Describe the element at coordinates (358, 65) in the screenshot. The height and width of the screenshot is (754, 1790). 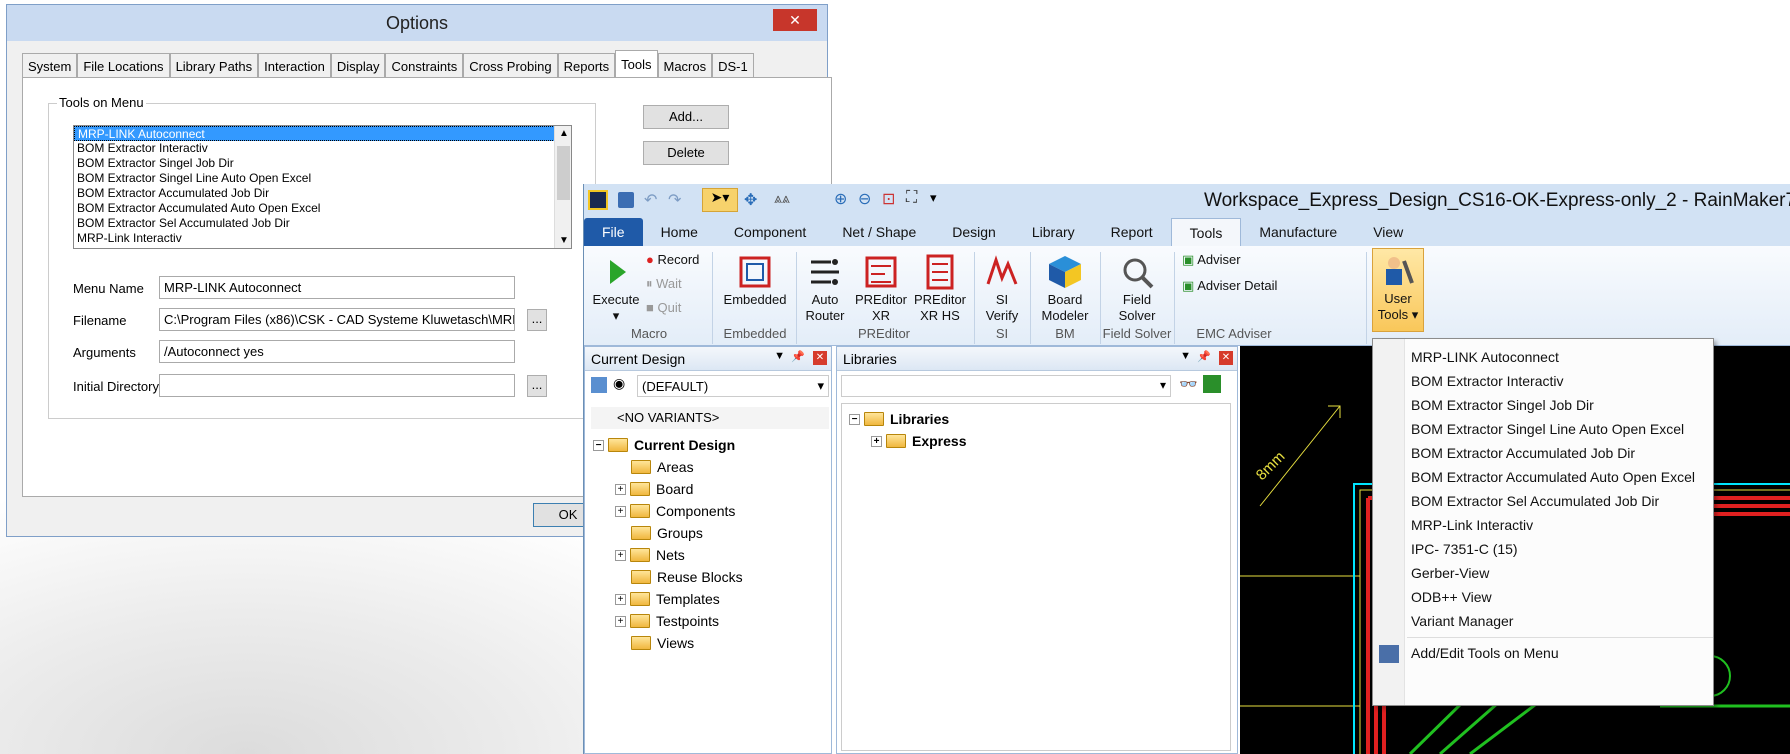
I see `tab-display: Display` at that location.